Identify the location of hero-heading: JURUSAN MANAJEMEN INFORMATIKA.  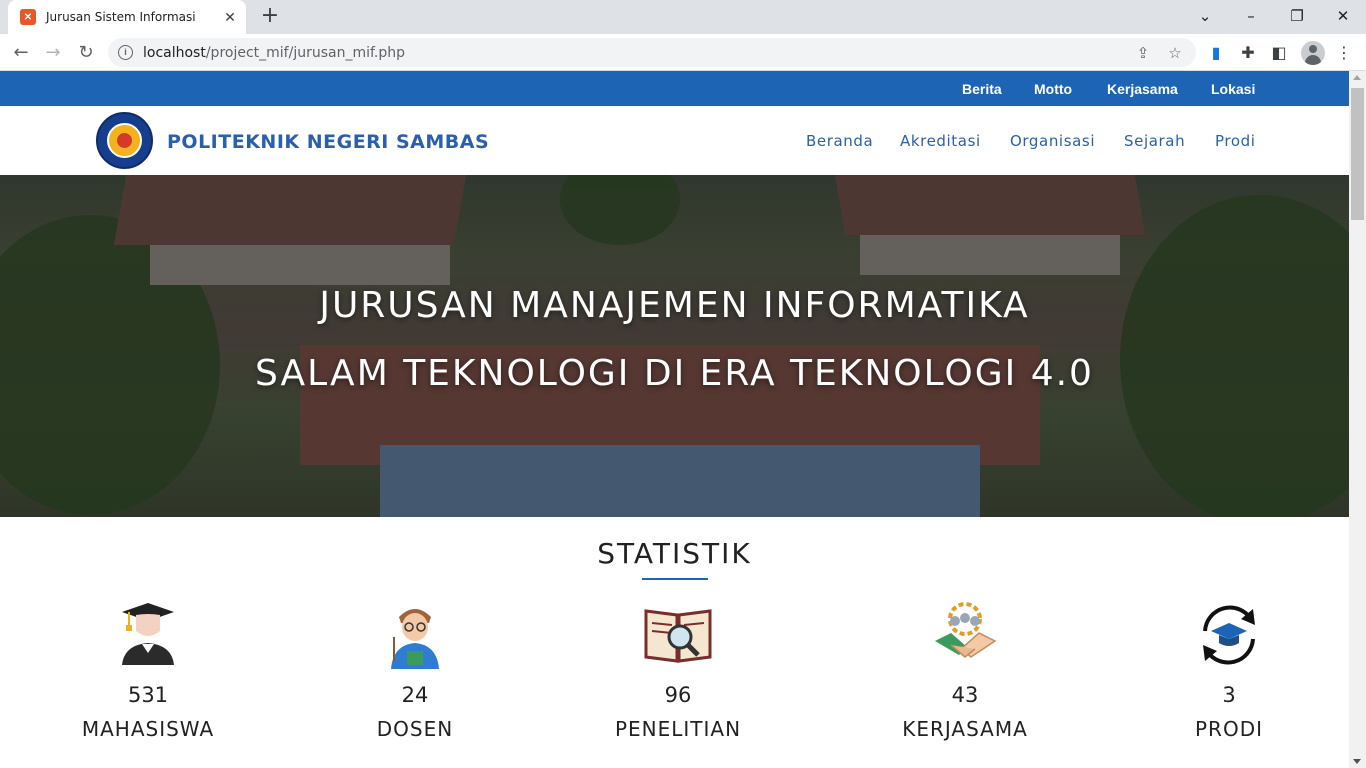
(674, 305).